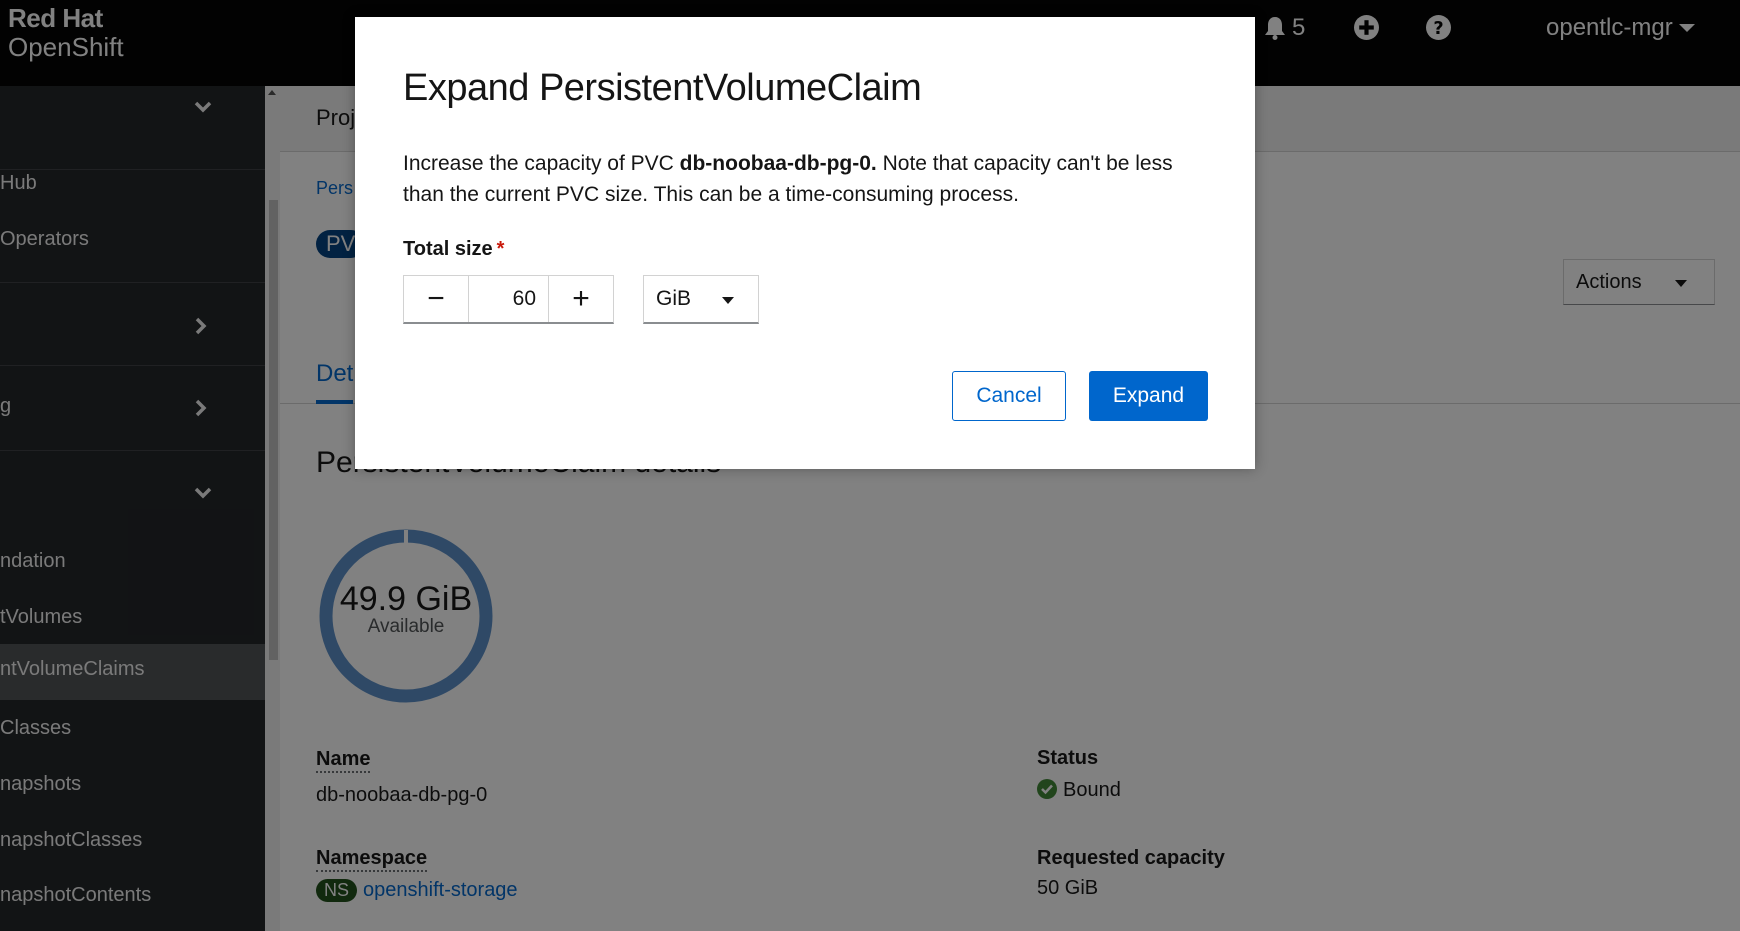 The height and width of the screenshot is (931, 1740). I want to click on modal-title: Expand PersistentVolumeClaim, so click(662, 88).